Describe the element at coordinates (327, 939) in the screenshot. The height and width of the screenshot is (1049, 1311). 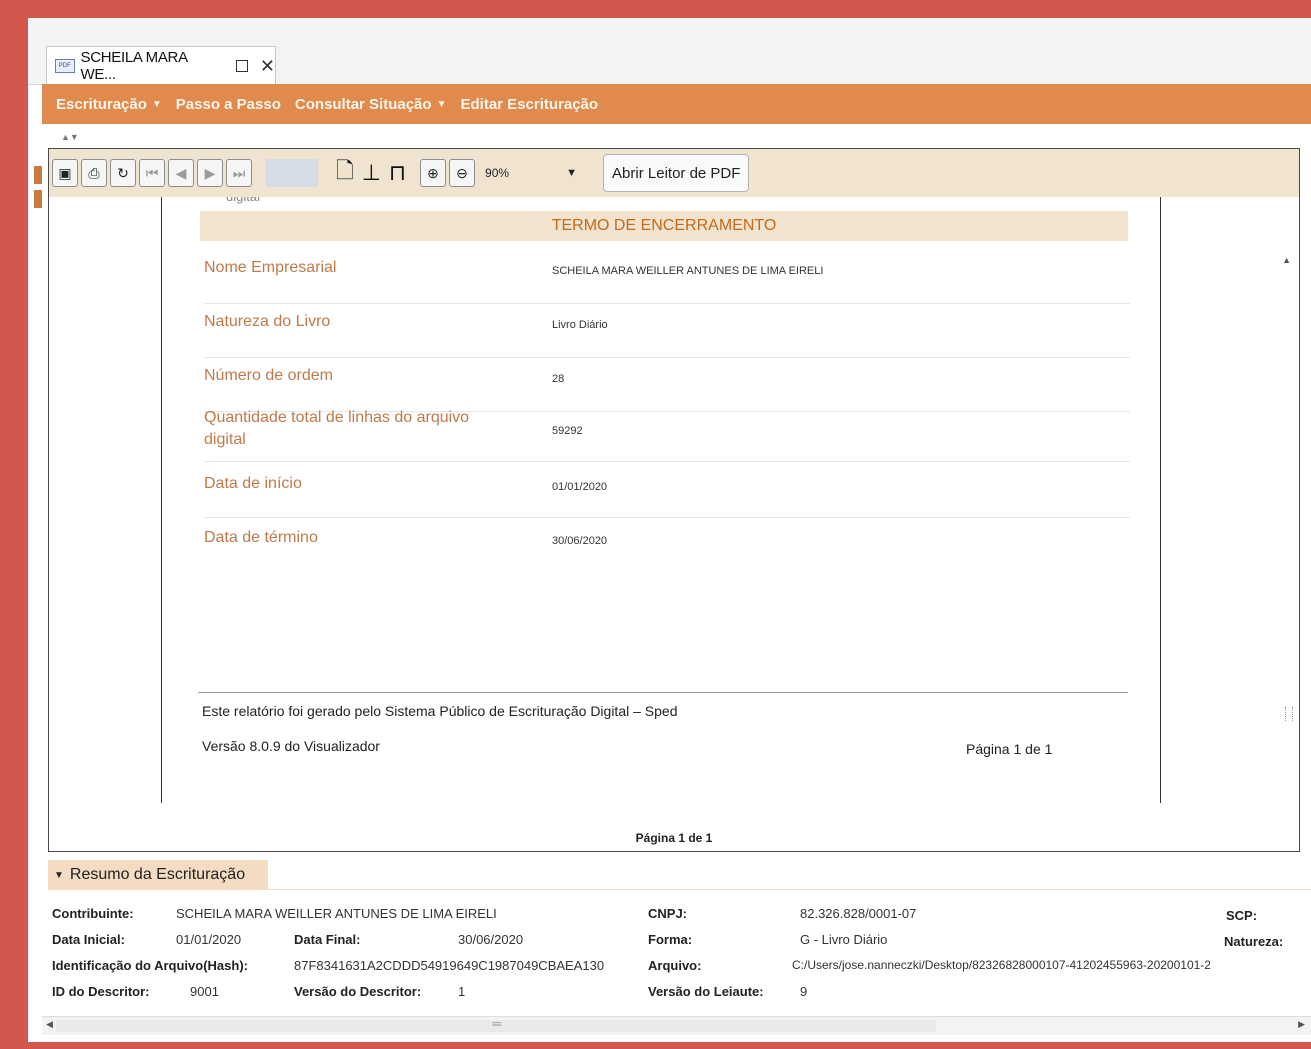
I see `data-final-label: Data Final:` at that location.